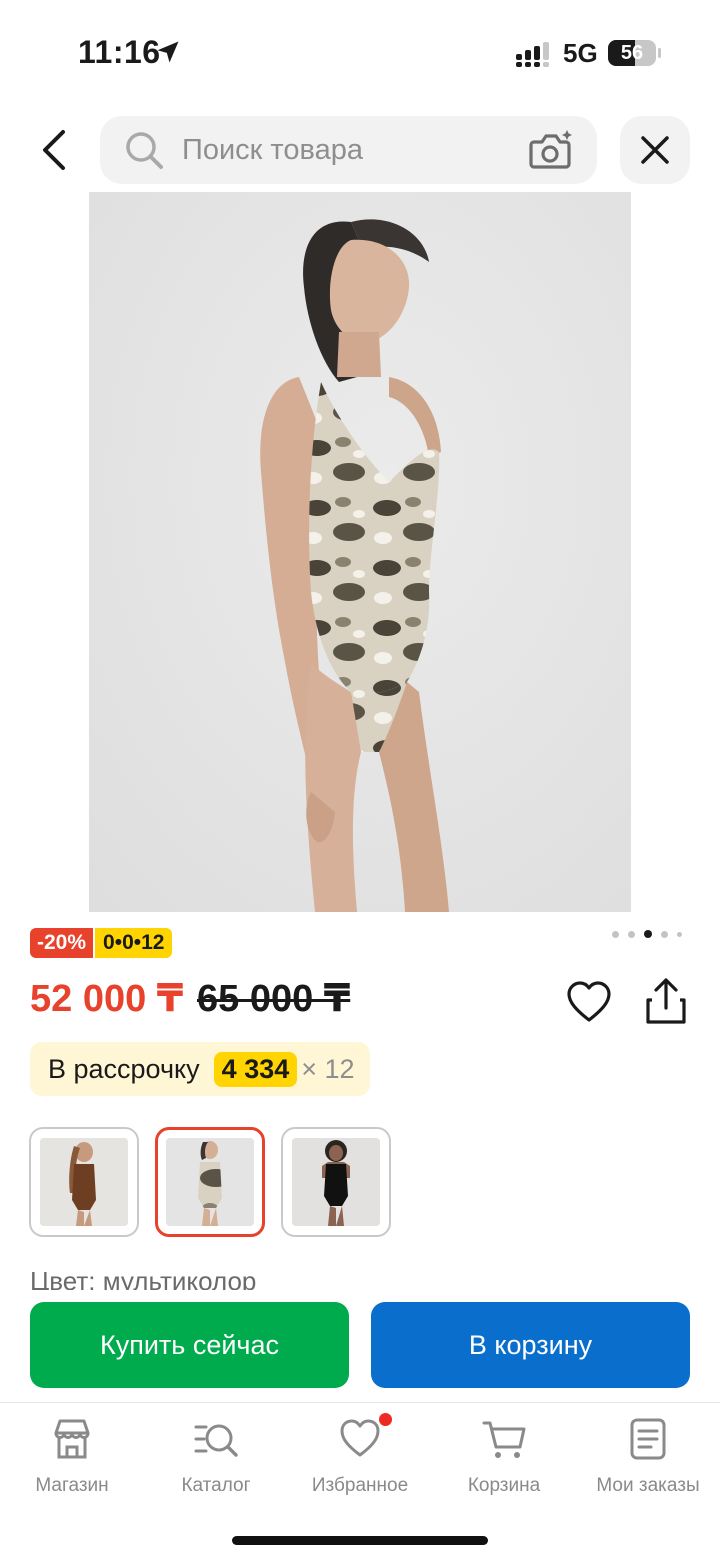  Describe the element at coordinates (504, 1462) in the screenshot. I see `nav-item-cart: Корзина` at that location.